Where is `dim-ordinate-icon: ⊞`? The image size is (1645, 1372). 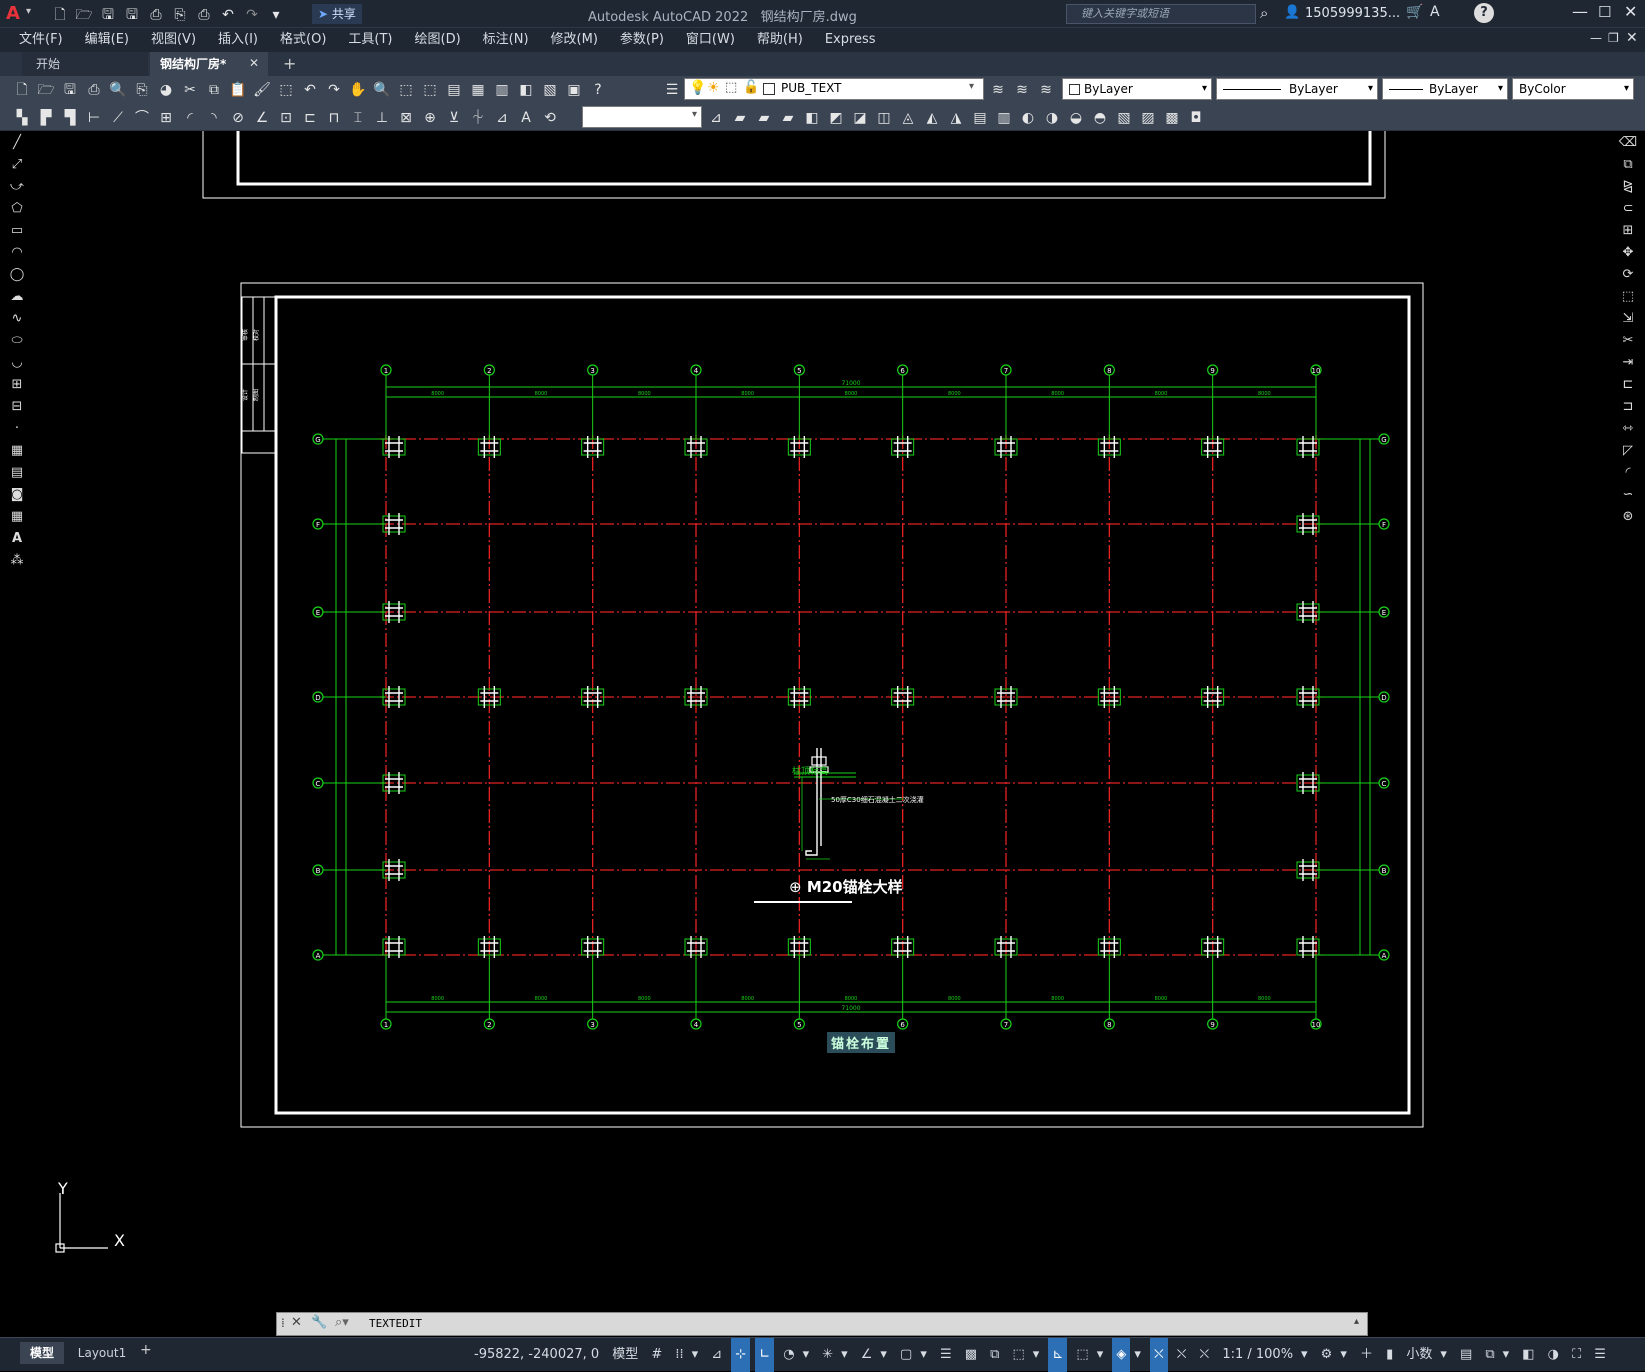 dim-ordinate-icon: ⊞ is located at coordinates (166, 118).